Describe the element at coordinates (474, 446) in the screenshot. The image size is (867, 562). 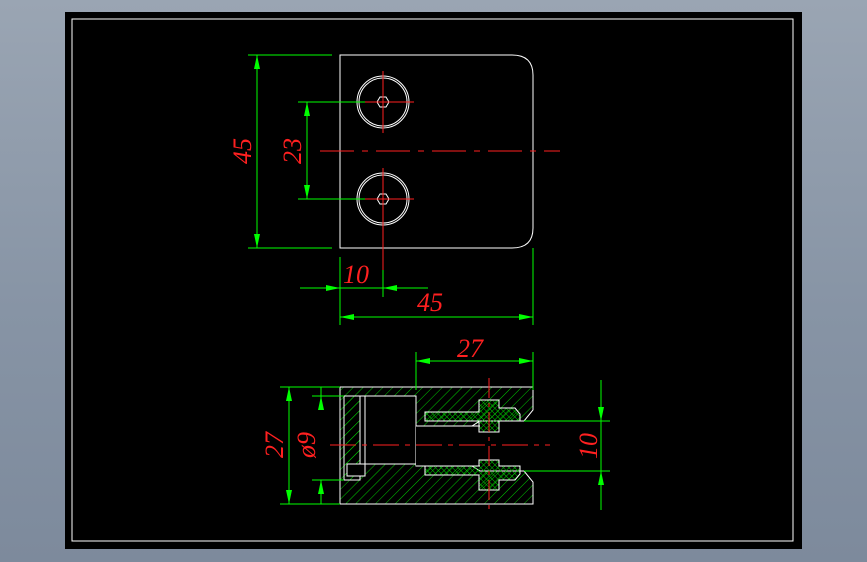
I see `glass-slot` at that location.